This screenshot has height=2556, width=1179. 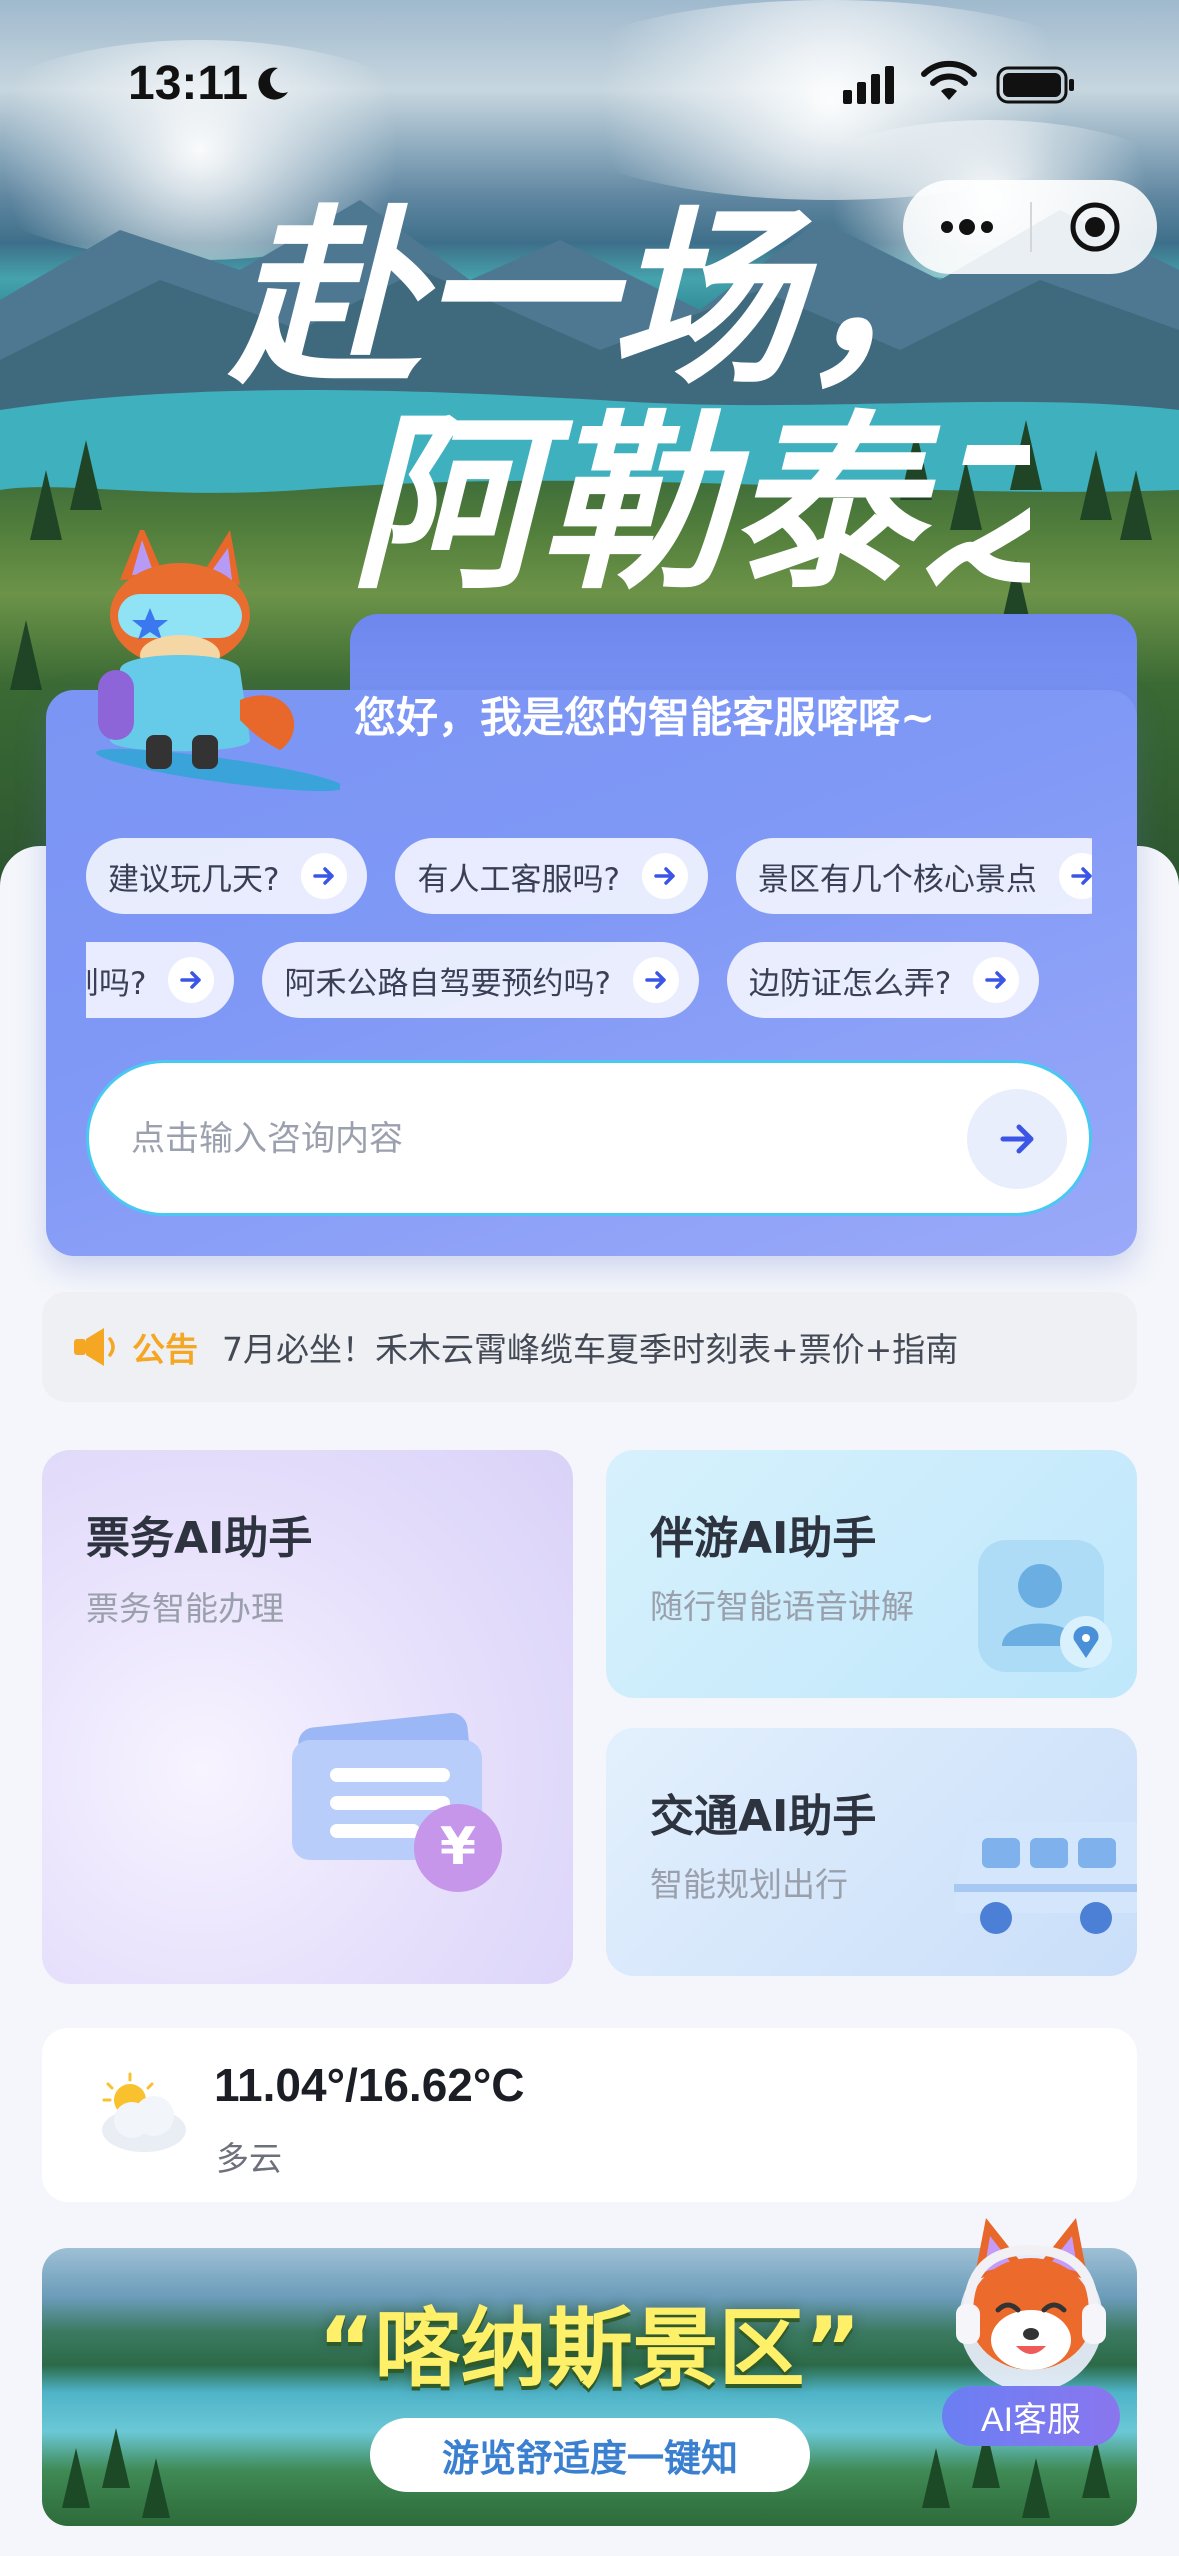 What do you see at coordinates (1031, 2305) in the screenshot?
I see `fox-headset-avatar-icon` at bounding box center [1031, 2305].